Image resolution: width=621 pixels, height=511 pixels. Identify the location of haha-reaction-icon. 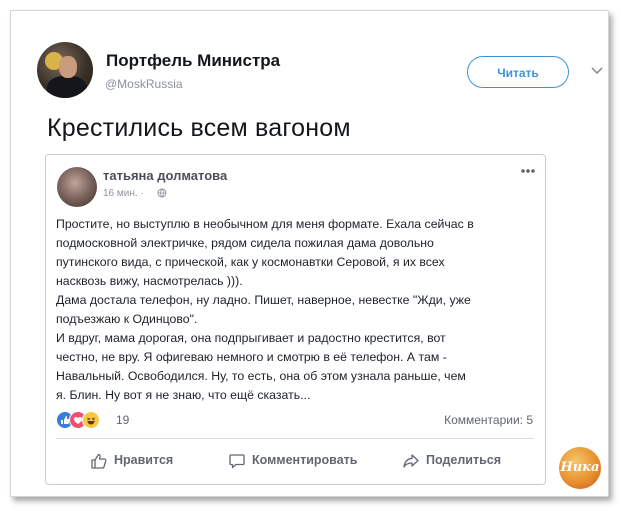
(91, 420).